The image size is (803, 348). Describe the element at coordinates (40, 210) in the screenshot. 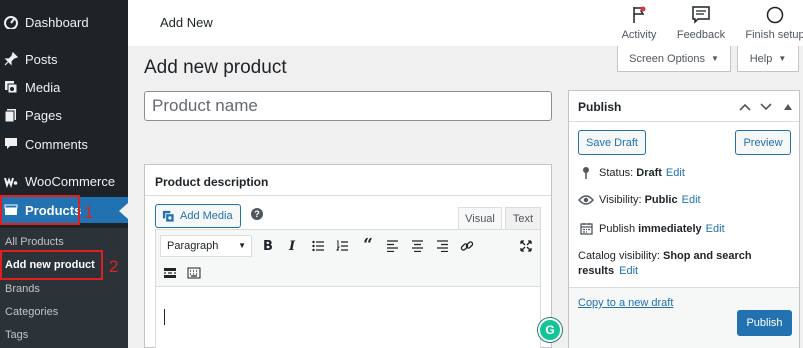

I see `annotation-box-products` at that location.